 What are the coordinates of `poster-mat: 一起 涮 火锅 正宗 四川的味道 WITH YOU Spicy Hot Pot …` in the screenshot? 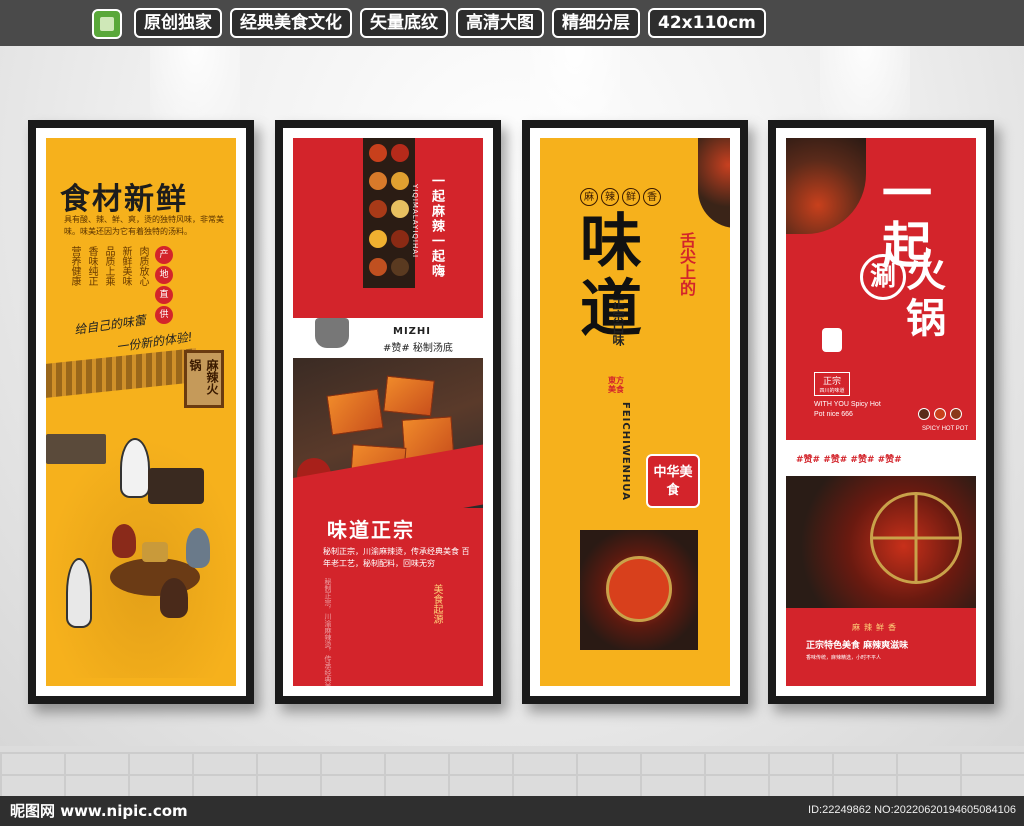 It's located at (881, 412).